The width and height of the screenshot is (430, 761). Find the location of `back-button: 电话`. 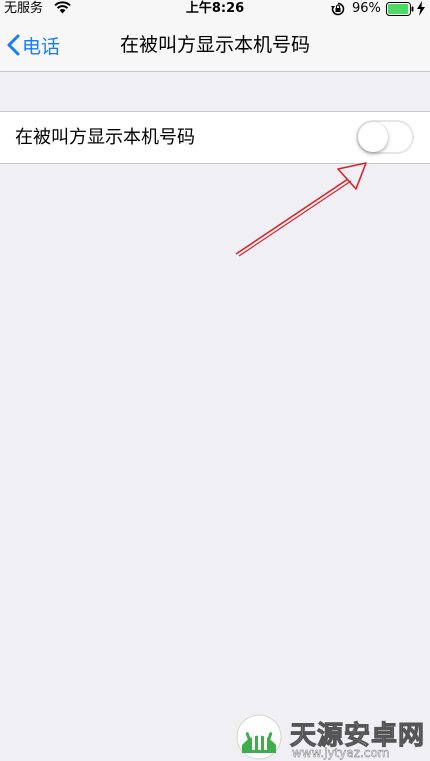

back-button: 电话 is located at coordinates (33, 45).